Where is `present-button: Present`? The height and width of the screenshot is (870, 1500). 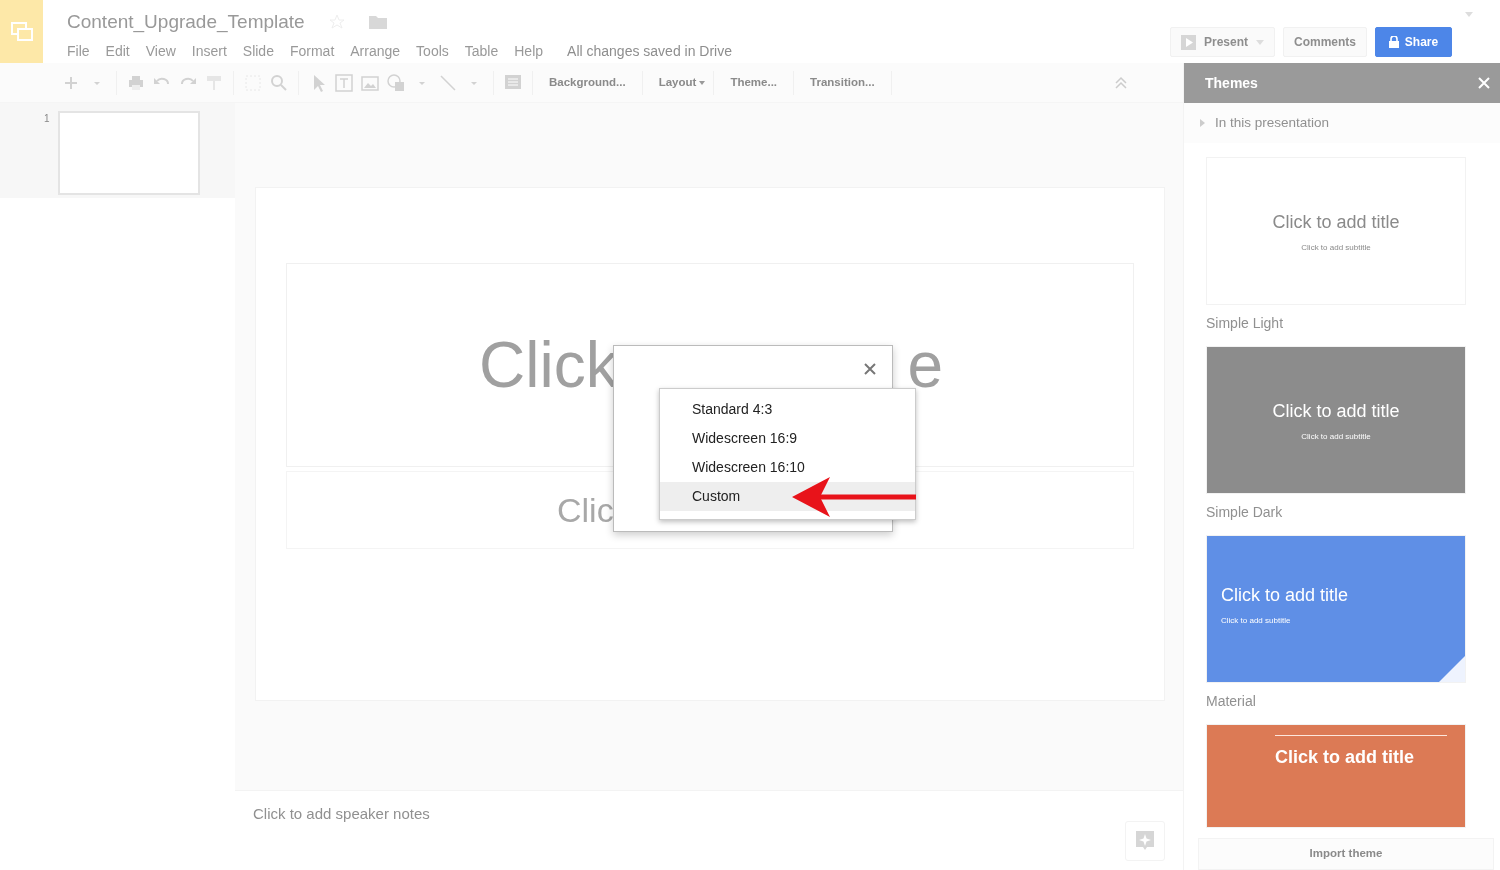 present-button: Present is located at coordinates (1222, 42).